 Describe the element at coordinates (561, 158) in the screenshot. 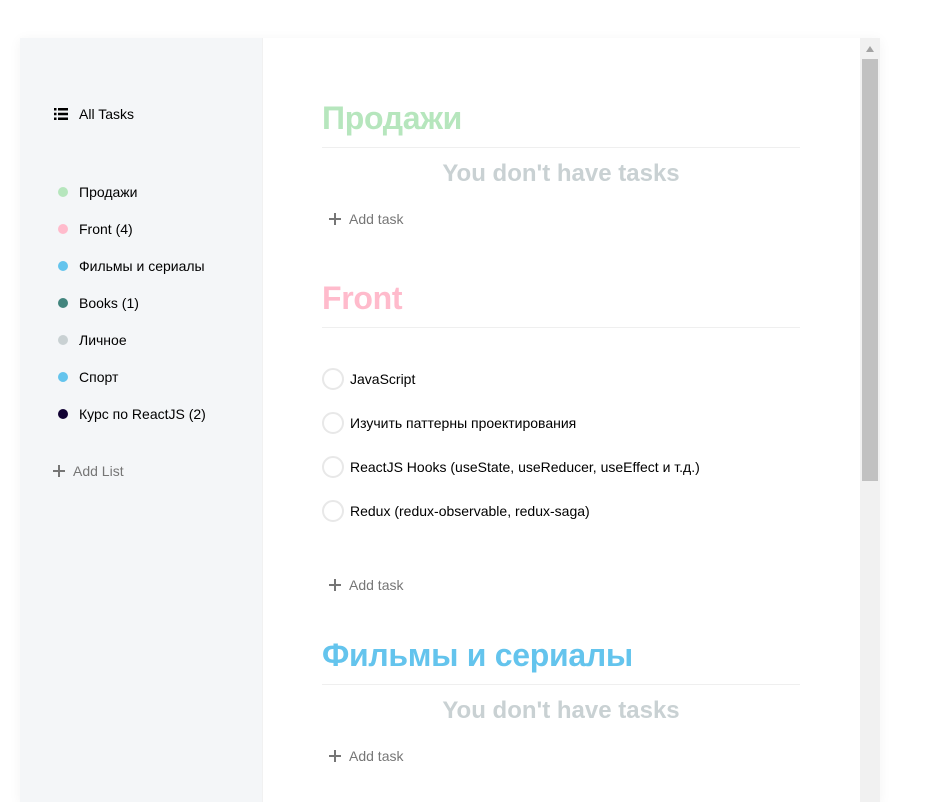

I see `task-section-prodazhi: Продажи You don't have tasks Add task` at that location.